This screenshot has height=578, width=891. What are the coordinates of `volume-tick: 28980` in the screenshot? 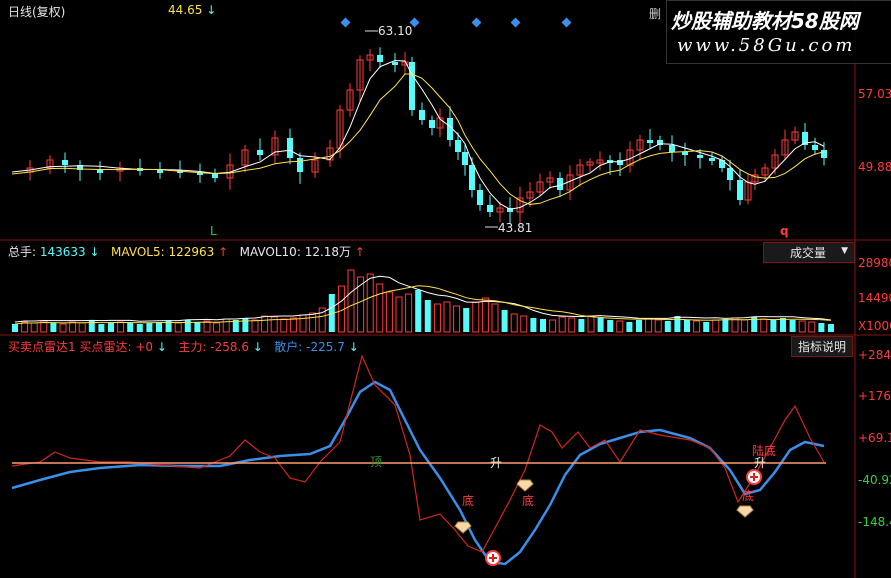 It's located at (874, 263).